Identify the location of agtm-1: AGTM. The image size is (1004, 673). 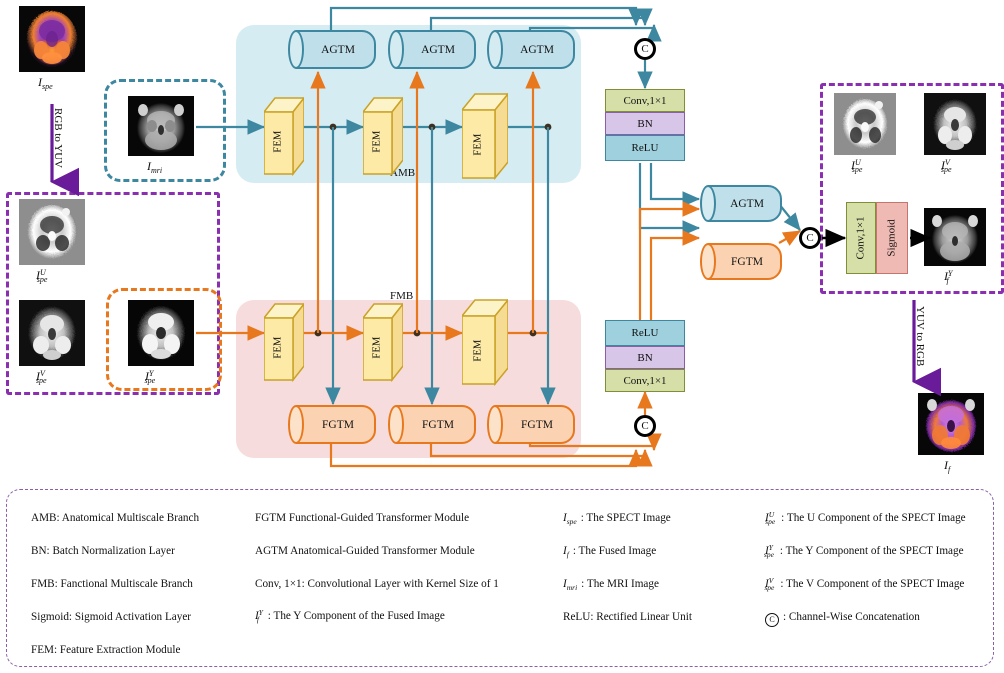
(332, 49).